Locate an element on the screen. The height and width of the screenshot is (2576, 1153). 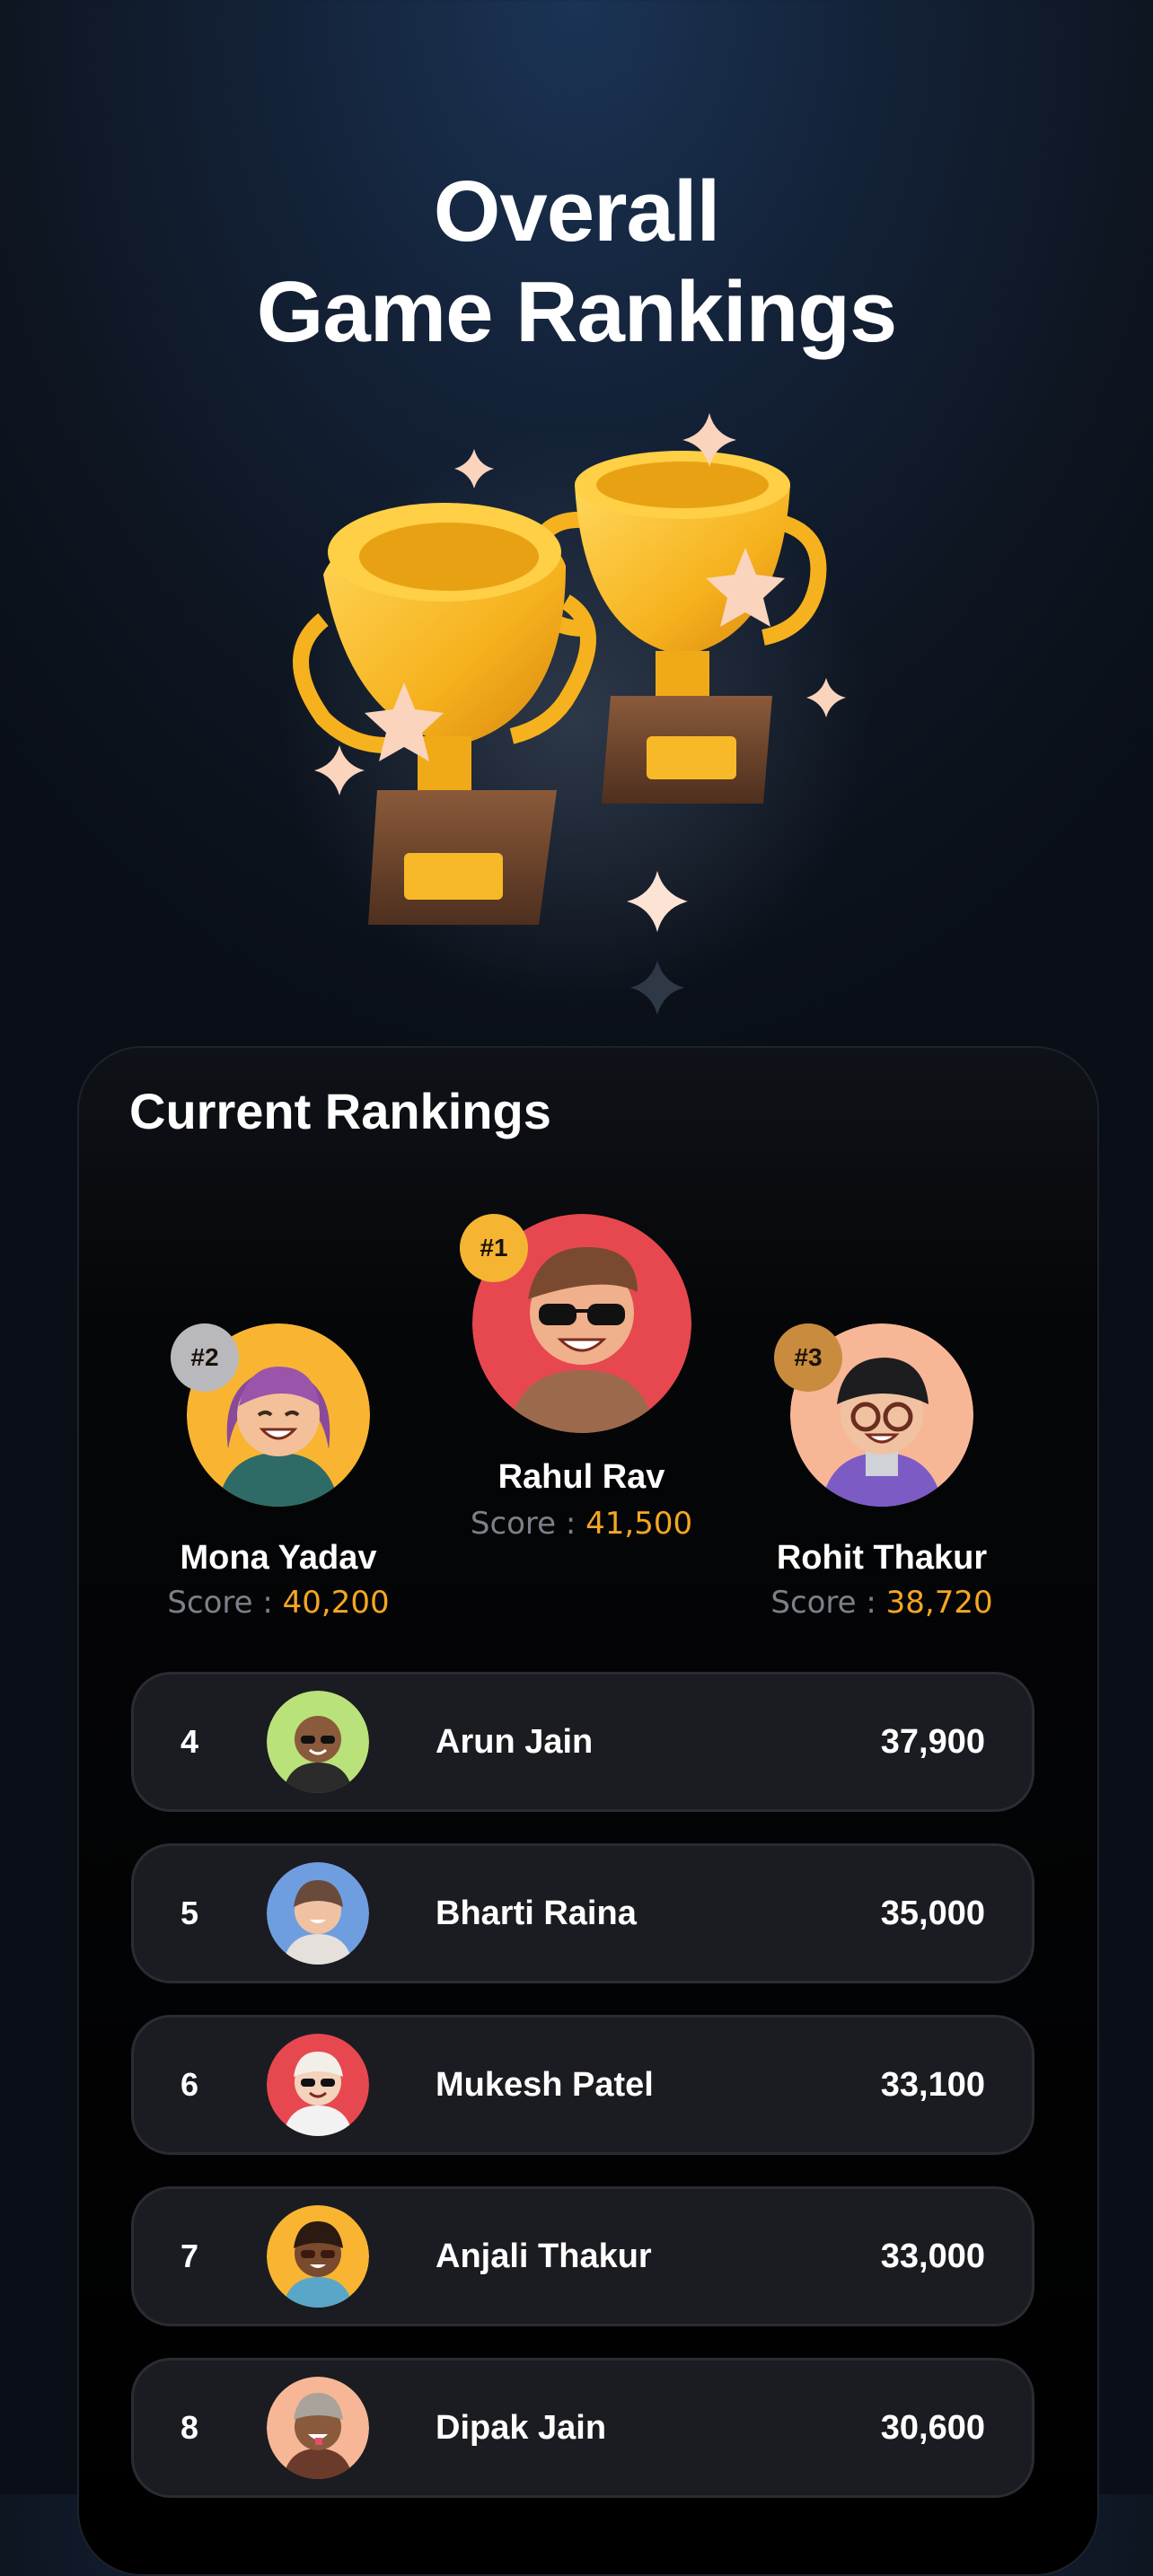
title-line-2: Game Rankings is located at coordinates (577, 312).